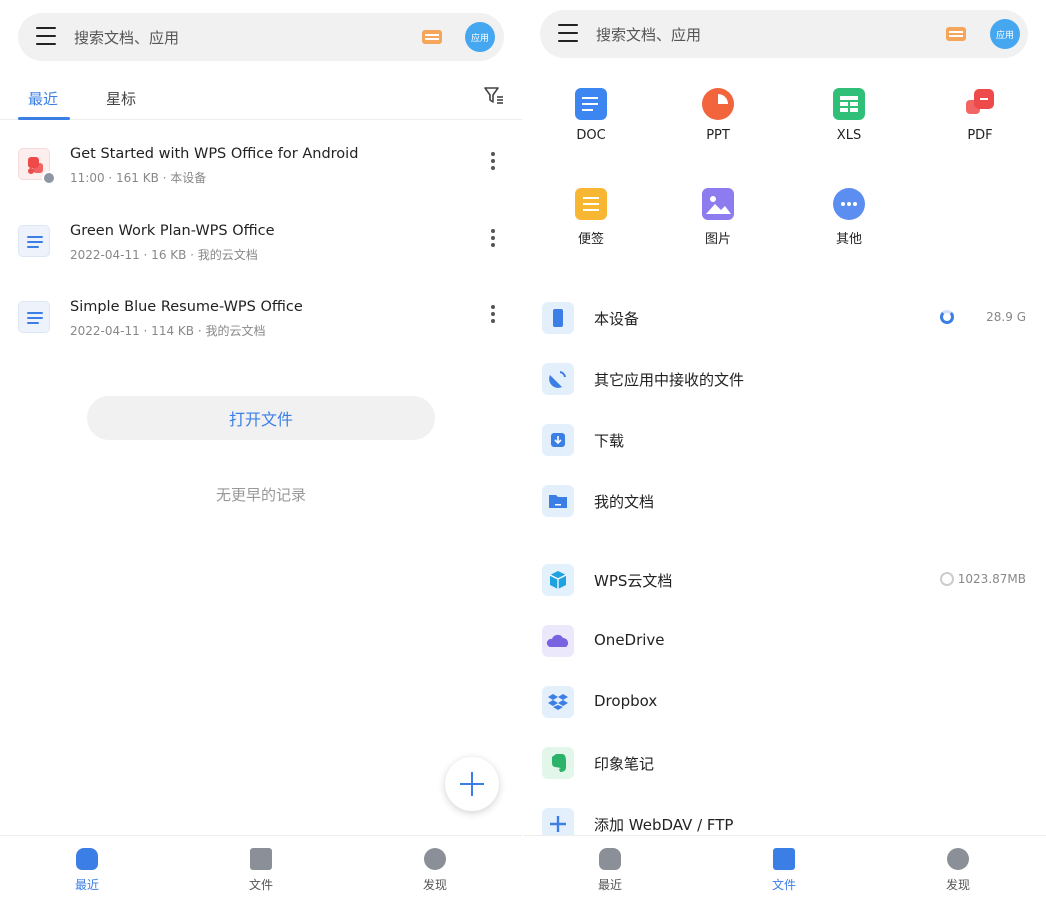 This screenshot has width=1046, height=905. What do you see at coordinates (609, 441) in the screenshot?
I see `location-label: 下载` at bounding box center [609, 441].